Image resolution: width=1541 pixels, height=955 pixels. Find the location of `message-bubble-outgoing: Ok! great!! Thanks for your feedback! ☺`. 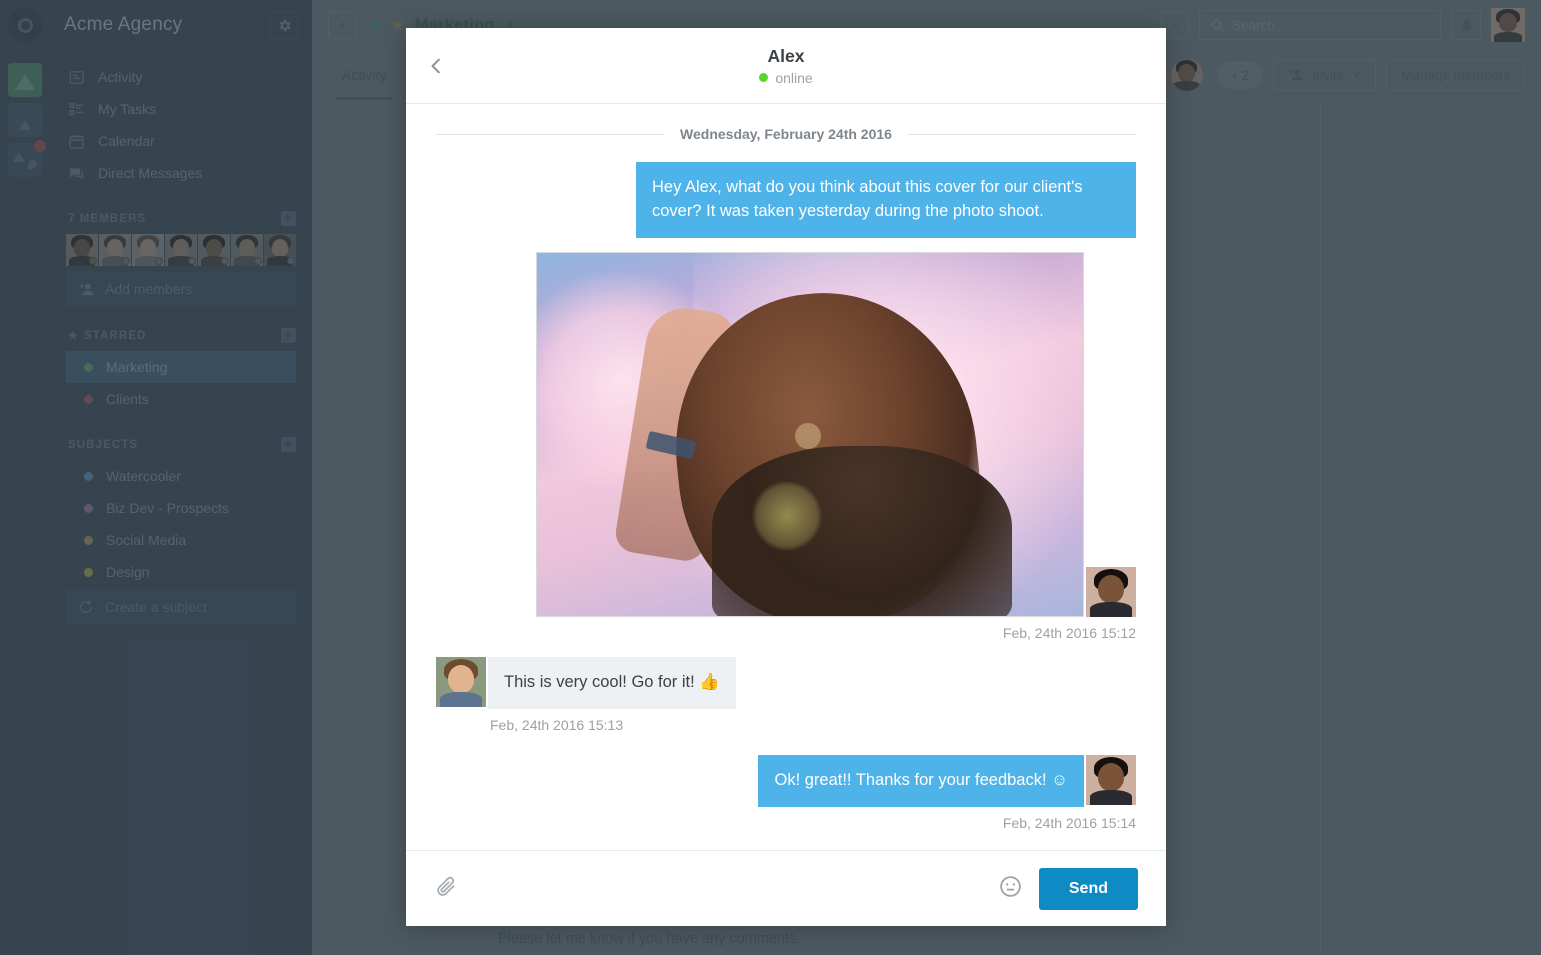

message-bubble-outgoing: Ok! great!! Thanks for your feedback! ☺ is located at coordinates (921, 780).